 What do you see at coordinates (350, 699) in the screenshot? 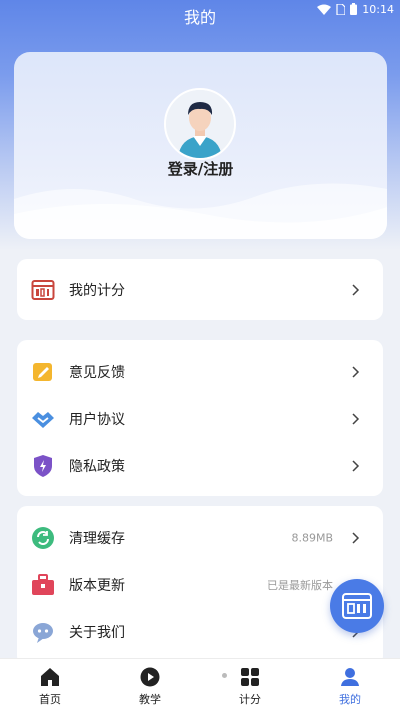
I see `tab-label: 我的` at bounding box center [350, 699].